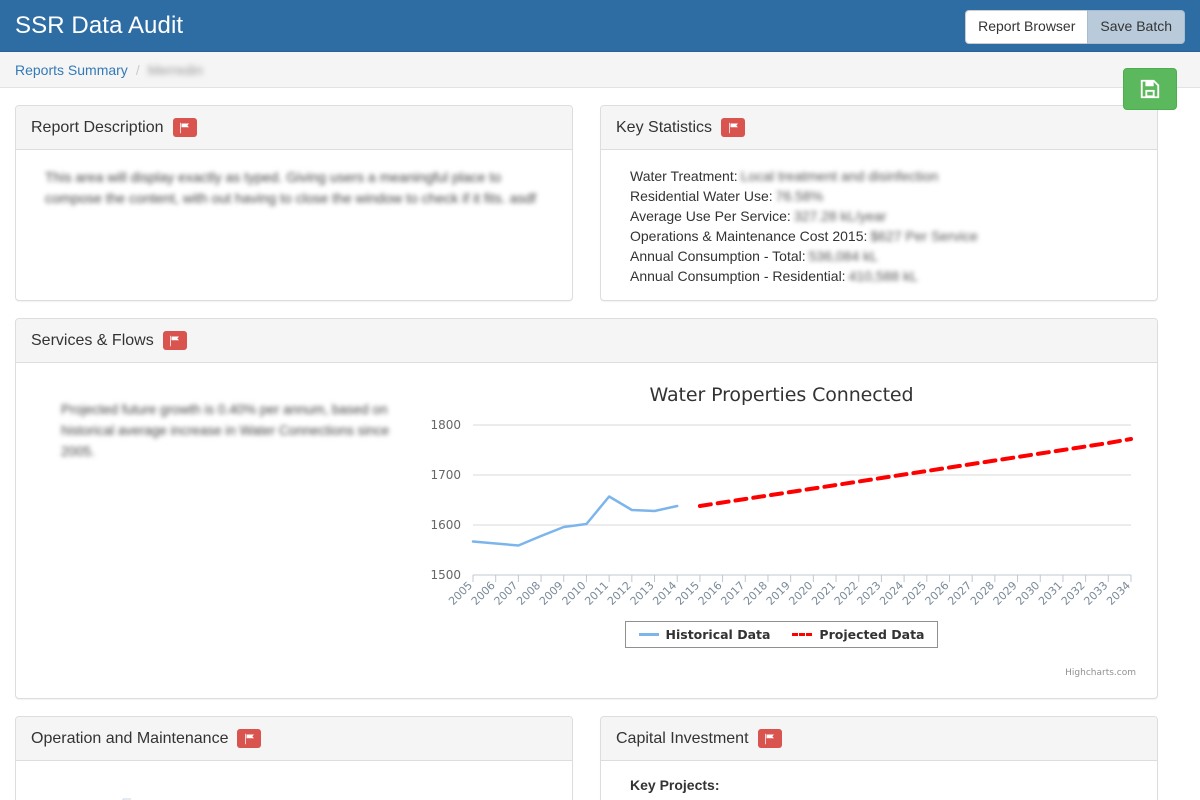  Describe the element at coordinates (869, 593) in the screenshot. I see `svg-text: 2023` at that location.